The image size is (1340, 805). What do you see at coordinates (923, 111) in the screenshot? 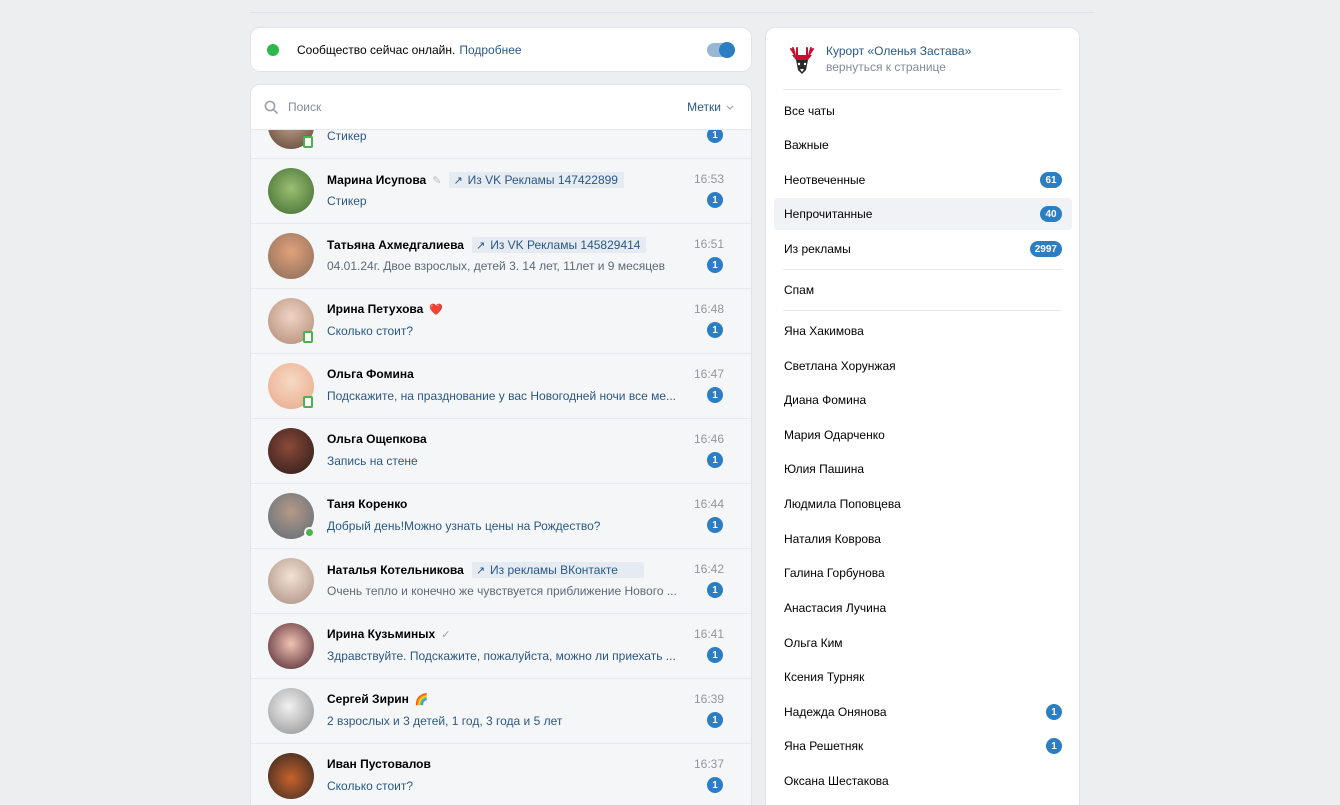
I see `filter-all-chats: Все чаты` at bounding box center [923, 111].